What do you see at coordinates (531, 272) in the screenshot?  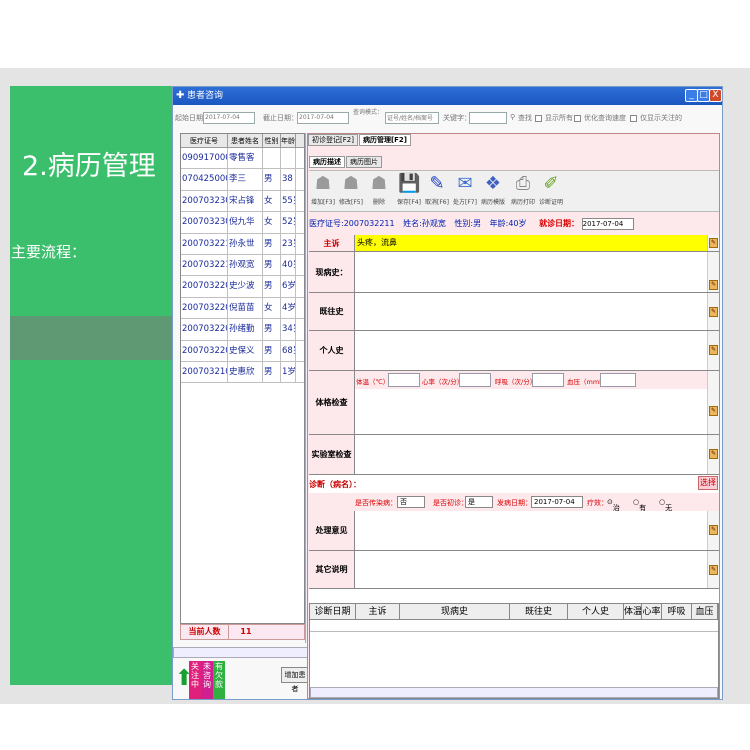 I see `present-illness-input` at bounding box center [531, 272].